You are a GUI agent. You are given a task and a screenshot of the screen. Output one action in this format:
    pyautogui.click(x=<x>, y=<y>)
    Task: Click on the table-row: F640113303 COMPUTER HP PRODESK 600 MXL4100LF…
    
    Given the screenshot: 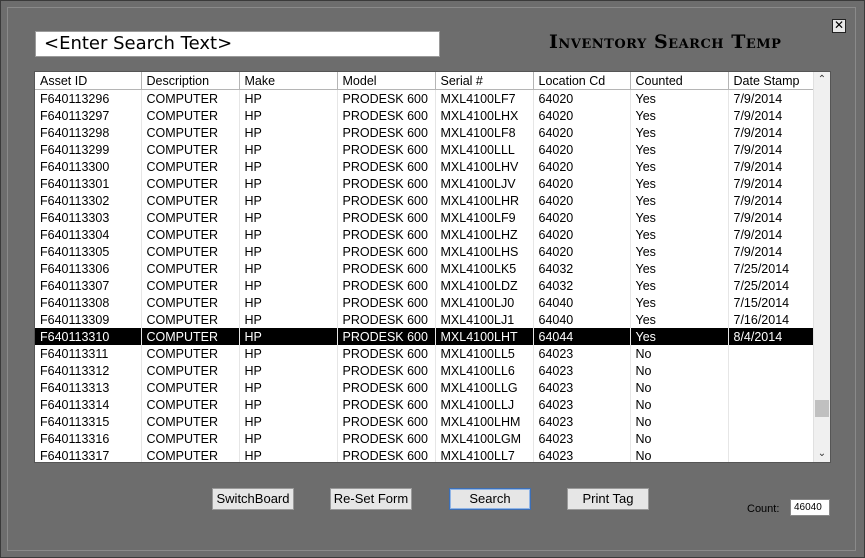 What is the action you would take?
    pyautogui.click(x=424, y=217)
    